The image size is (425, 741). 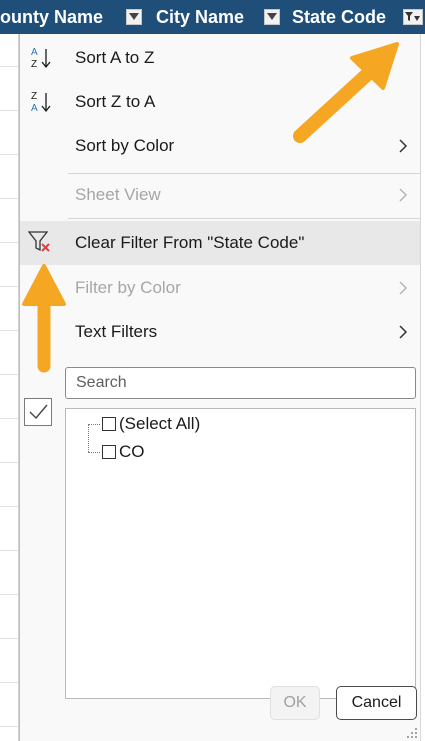 What do you see at coordinates (41, 58) in the screenshot?
I see `sort-ascending-icon: A Z` at bounding box center [41, 58].